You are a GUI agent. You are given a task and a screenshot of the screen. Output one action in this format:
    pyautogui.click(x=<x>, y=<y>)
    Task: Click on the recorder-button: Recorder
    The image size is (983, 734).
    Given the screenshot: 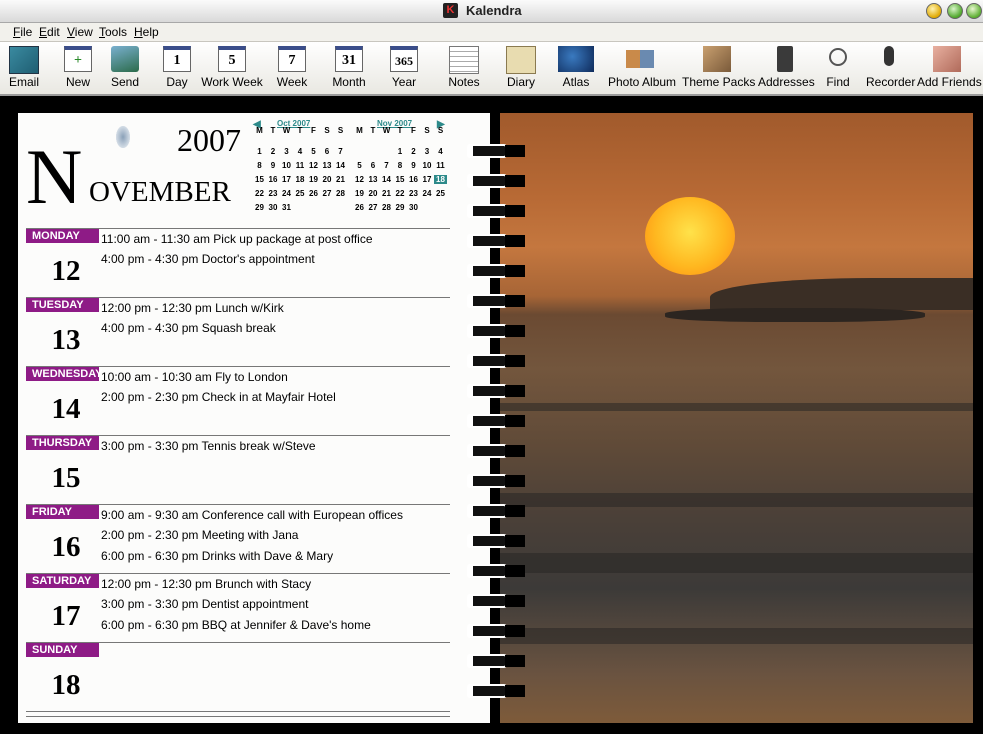 What is the action you would take?
    pyautogui.click(x=890, y=68)
    